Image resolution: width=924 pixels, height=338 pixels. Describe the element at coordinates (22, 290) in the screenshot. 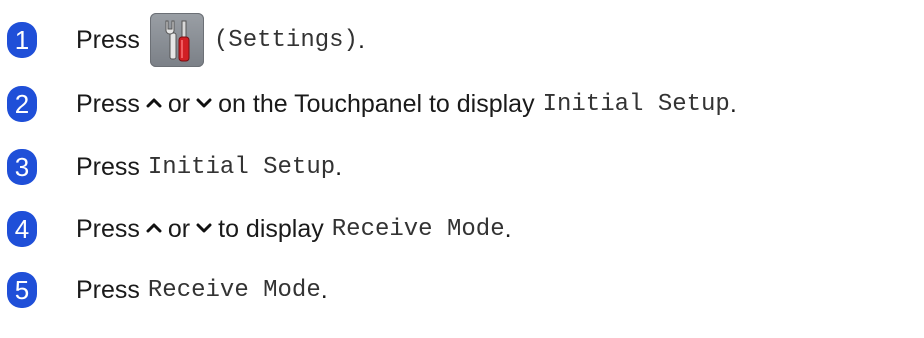

I see `step-number-badge: 5` at that location.